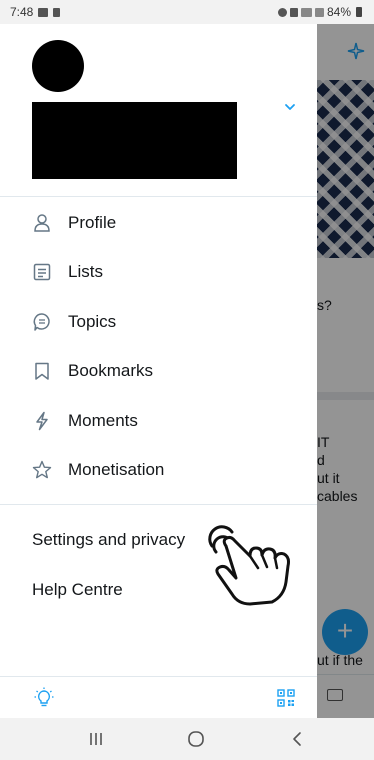 Image resolution: width=374 pixels, height=760 pixels. I want to click on recent-apps-icon, so click(96, 739).